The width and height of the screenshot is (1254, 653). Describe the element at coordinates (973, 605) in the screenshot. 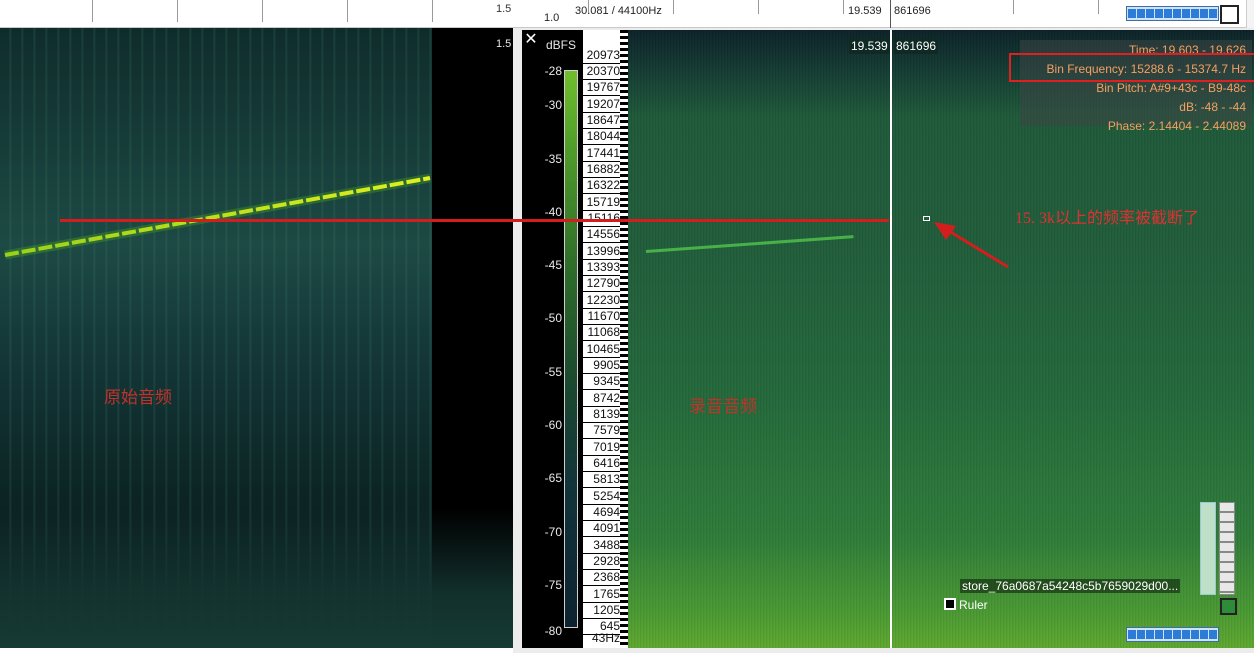

I see `ruler-checkbox-label: Ruler` at that location.